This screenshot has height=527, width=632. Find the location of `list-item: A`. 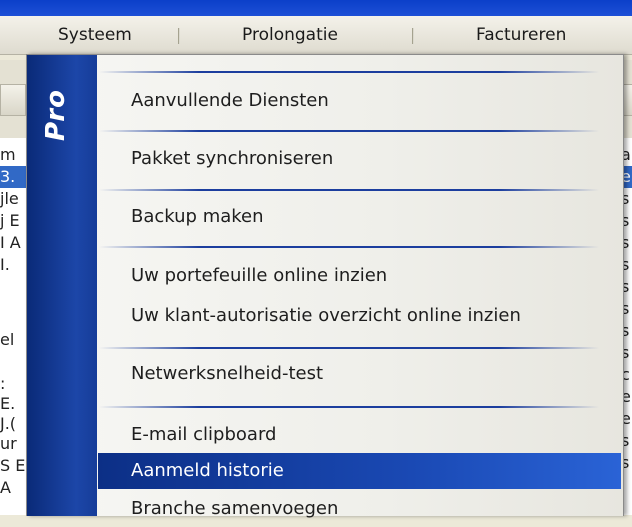

list-item: A is located at coordinates (13, 488).